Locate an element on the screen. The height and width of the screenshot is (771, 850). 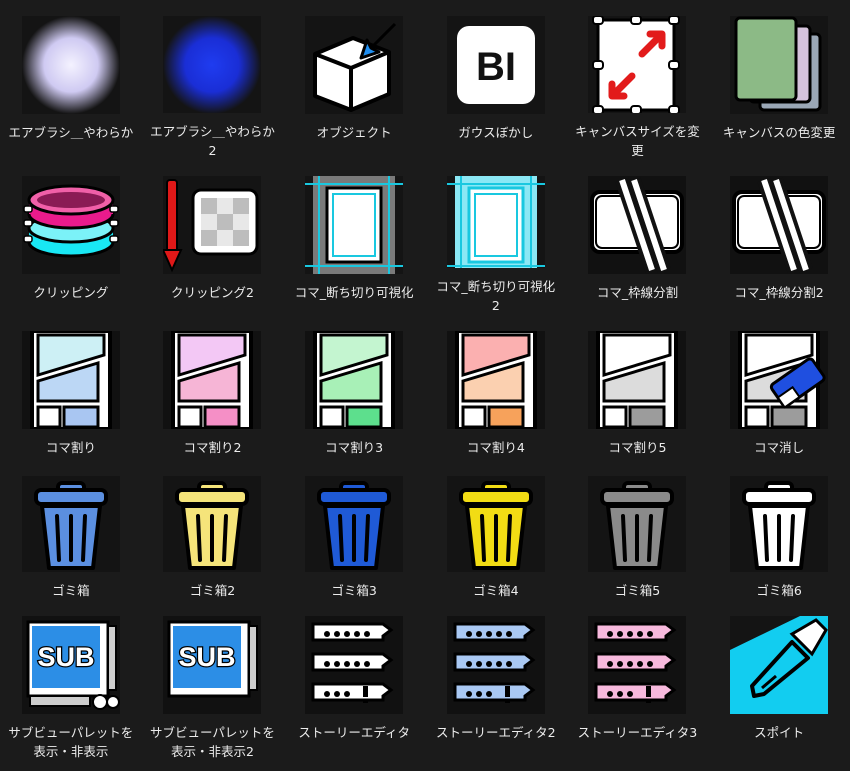
panel-split-icon is located at coordinates (637, 225).